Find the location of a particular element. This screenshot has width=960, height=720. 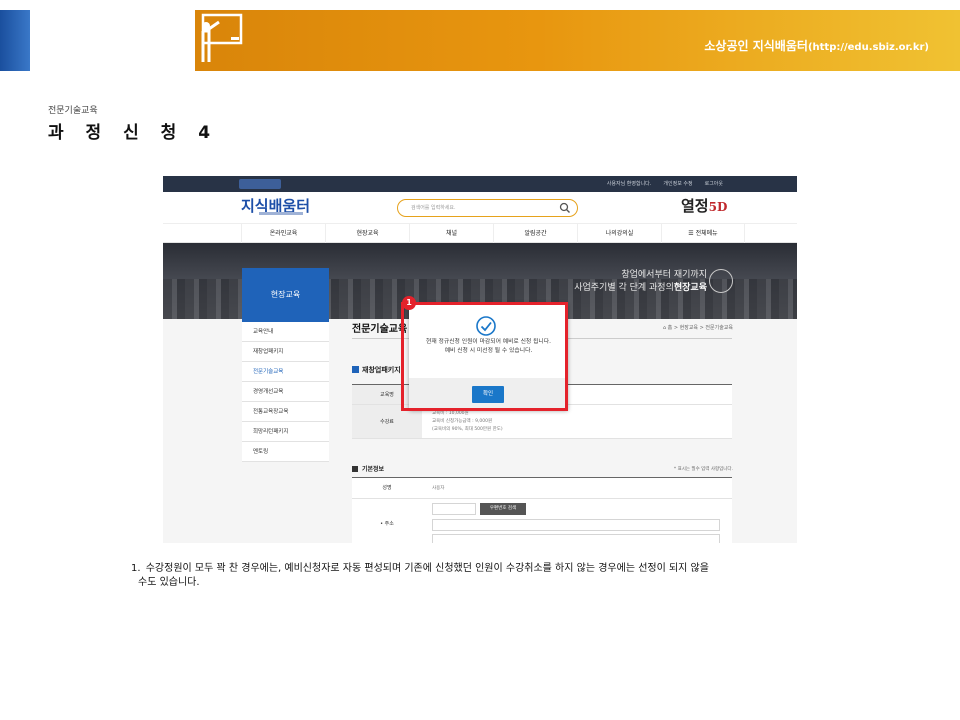

site-name-text: 소상공인 지식배움터 is located at coordinates (756, 46).